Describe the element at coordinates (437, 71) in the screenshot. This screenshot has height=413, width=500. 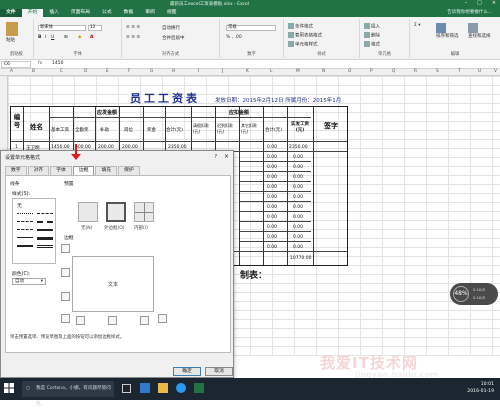
I see `column-header: S` at that location.